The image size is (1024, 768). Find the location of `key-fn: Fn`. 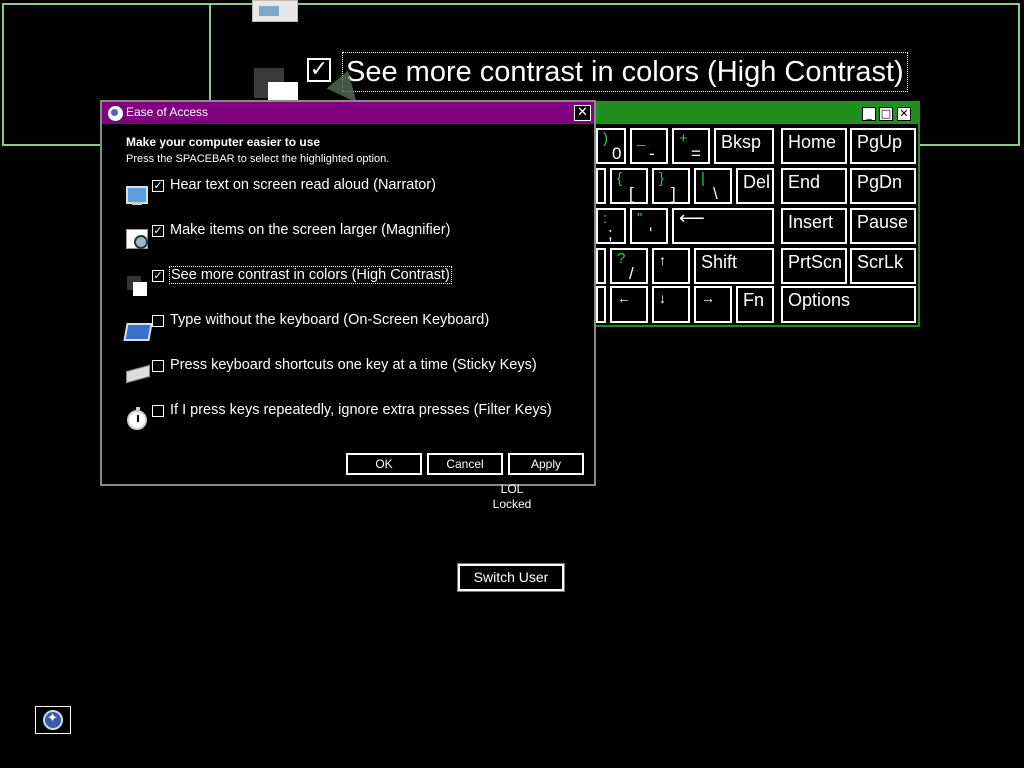

key-fn: Fn is located at coordinates (755, 304).